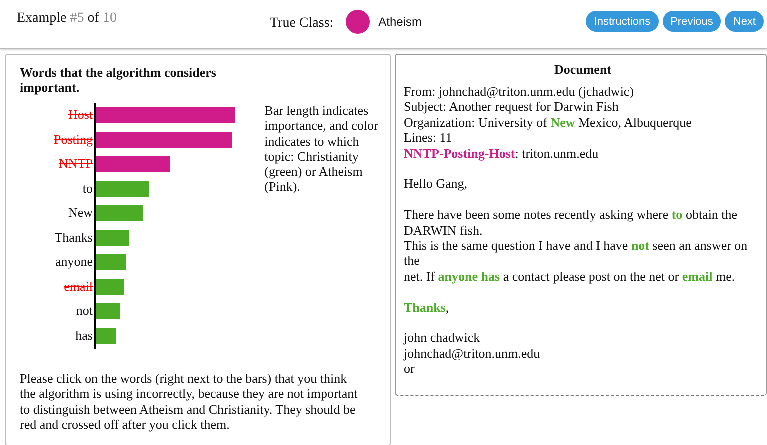 Image resolution: width=767 pixels, height=445 pixels. Describe the element at coordinates (548, 122) in the screenshot. I see `document-line: Organization: University of New Mexico, Albuquerque` at that location.